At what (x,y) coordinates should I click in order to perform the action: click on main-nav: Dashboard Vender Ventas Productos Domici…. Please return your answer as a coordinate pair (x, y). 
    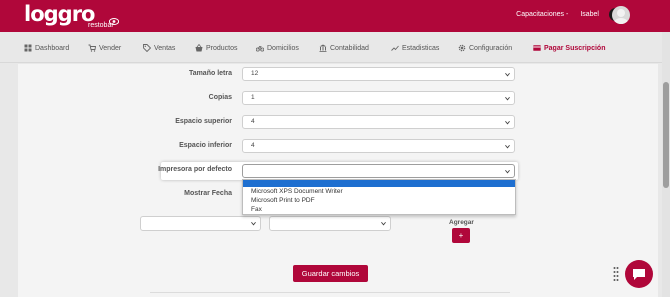
    Looking at the image, I should click on (335, 47).